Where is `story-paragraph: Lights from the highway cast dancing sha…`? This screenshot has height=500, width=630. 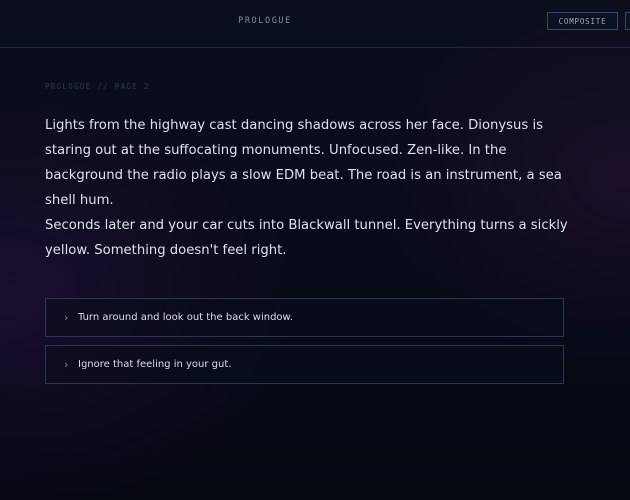 story-paragraph: Lights from the highway cast dancing sha… is located at coordinates (303, 163).